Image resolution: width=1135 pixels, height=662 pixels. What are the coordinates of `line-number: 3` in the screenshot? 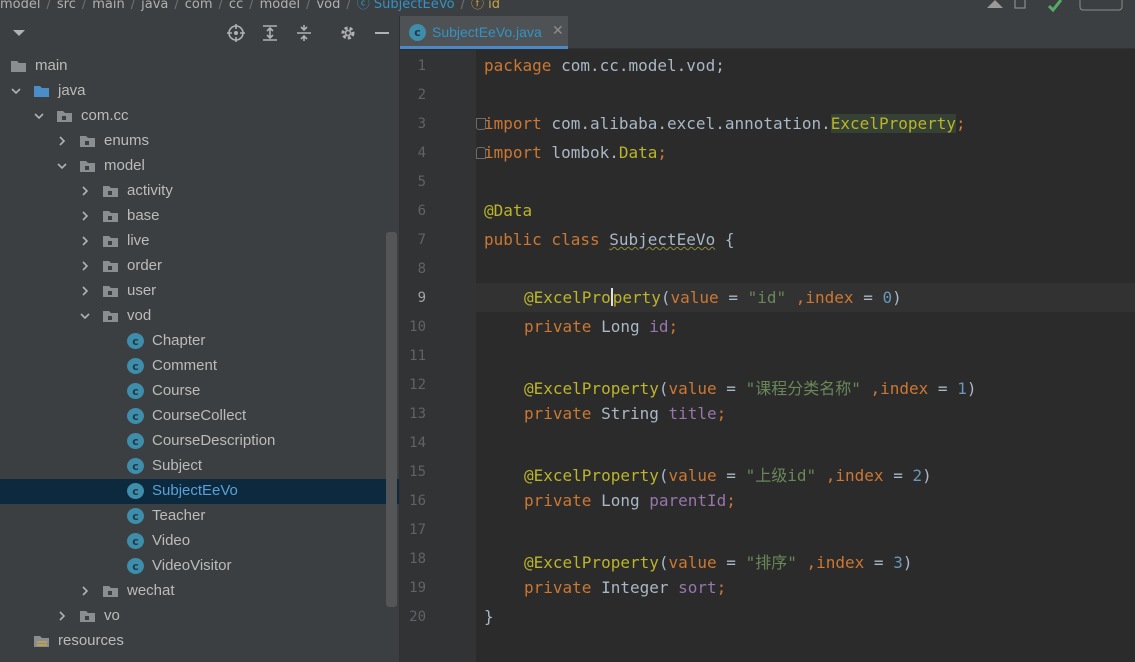 It's located at (421, 124).